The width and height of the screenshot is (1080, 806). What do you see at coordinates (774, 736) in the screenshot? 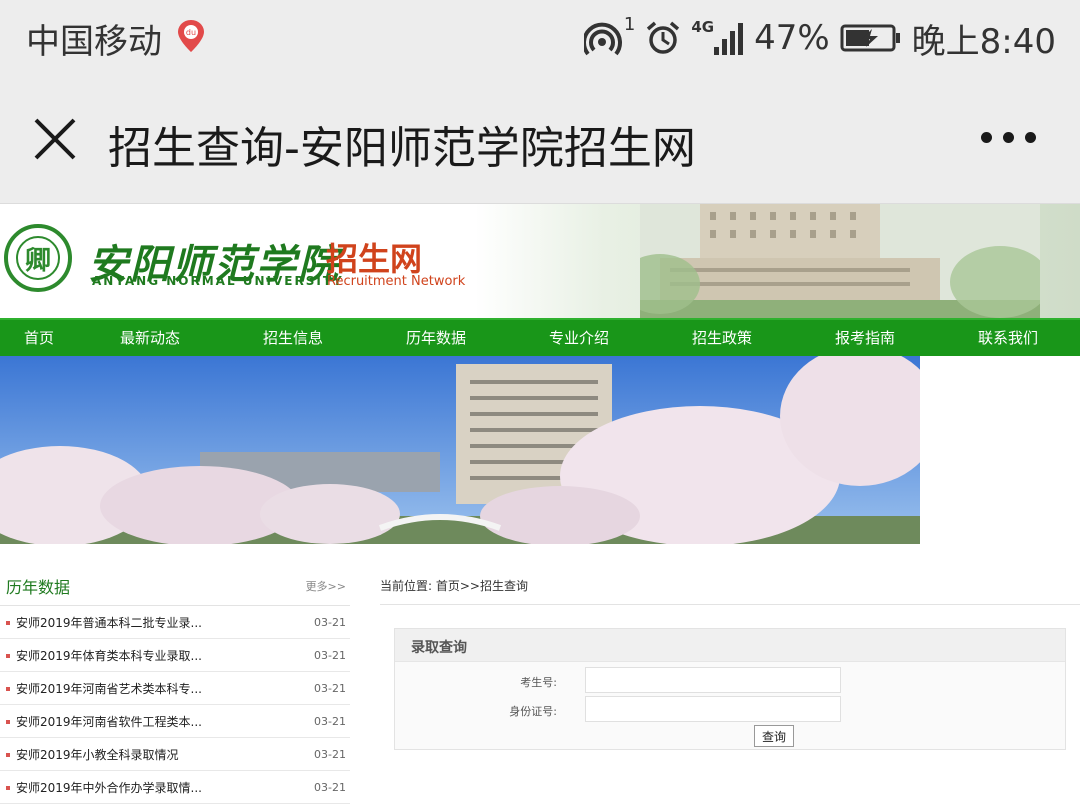
I see `query-submit-button: 查询` at bounding box center [774, 736].